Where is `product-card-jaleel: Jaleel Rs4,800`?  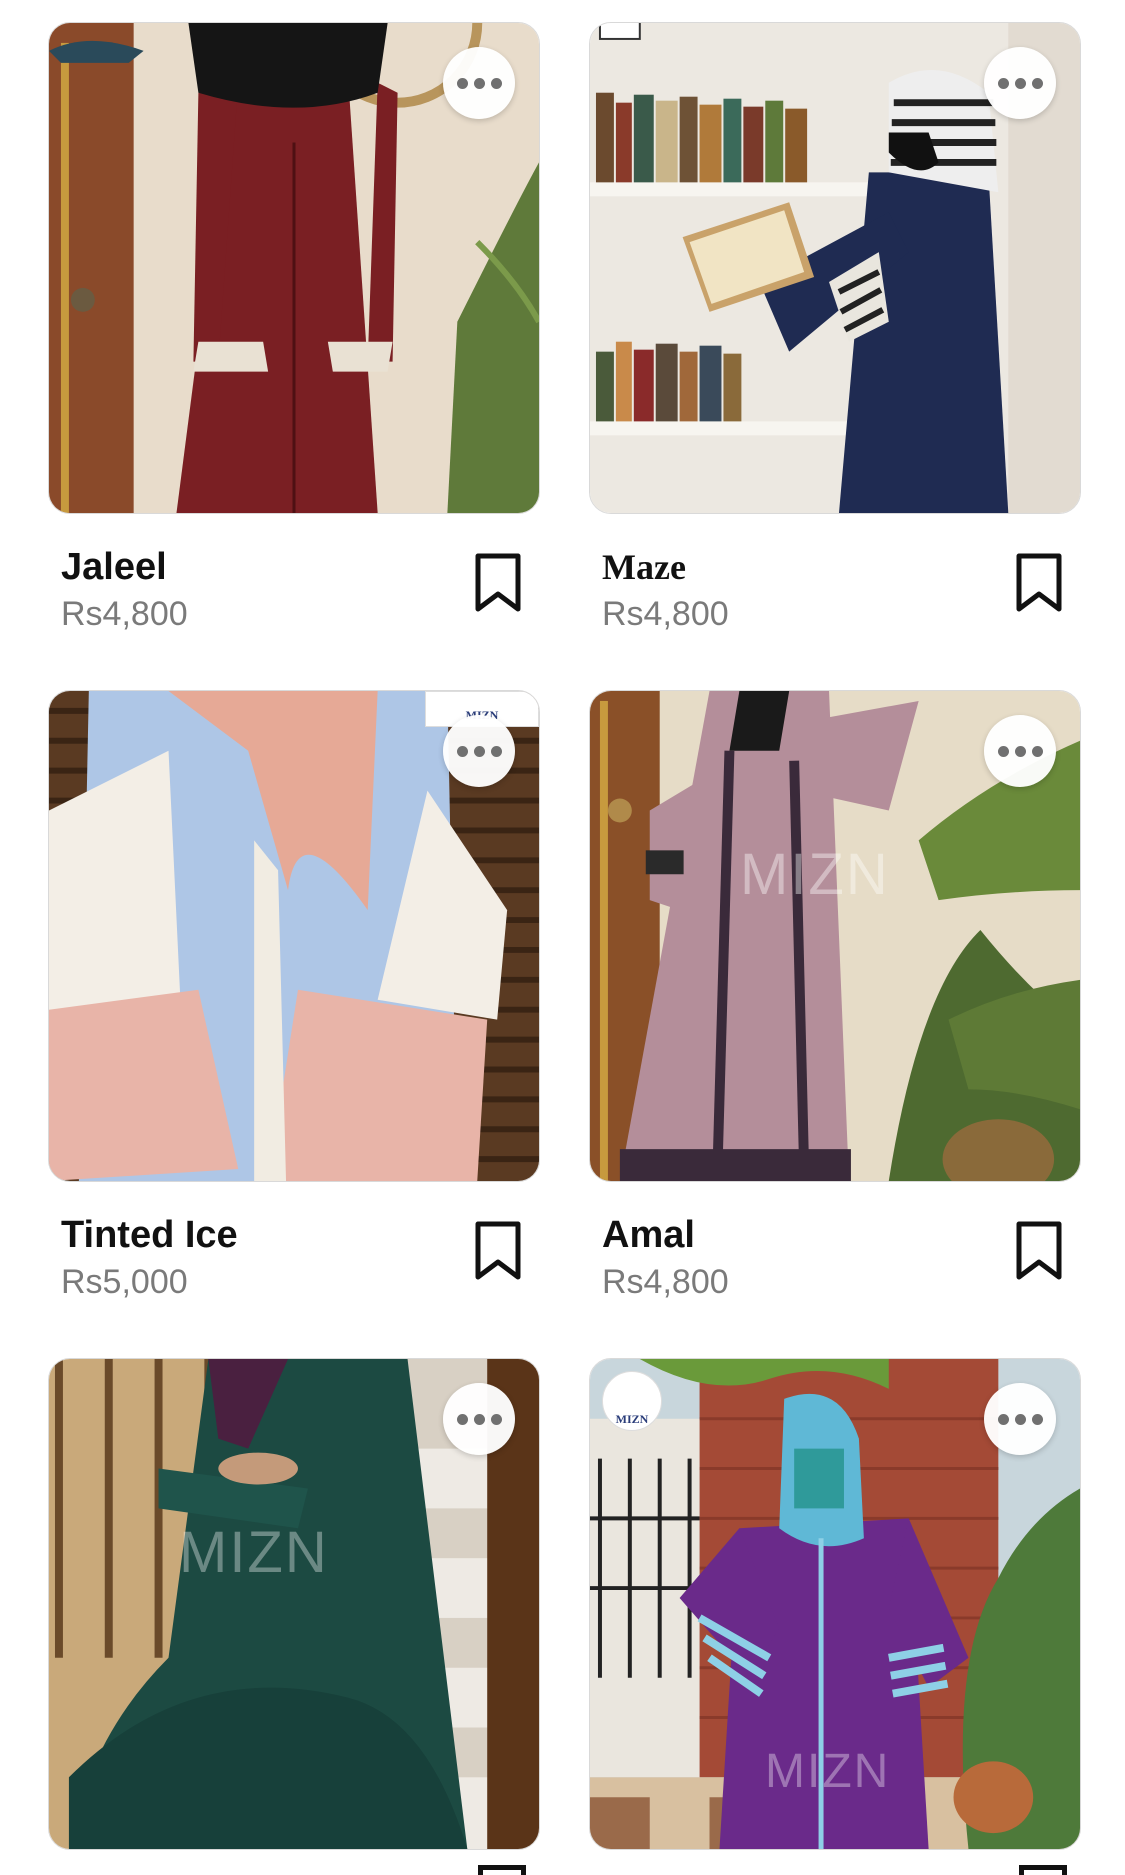 product-card-jaleel: Jaleel Rs4,800 is located at coordinates (294, 333).